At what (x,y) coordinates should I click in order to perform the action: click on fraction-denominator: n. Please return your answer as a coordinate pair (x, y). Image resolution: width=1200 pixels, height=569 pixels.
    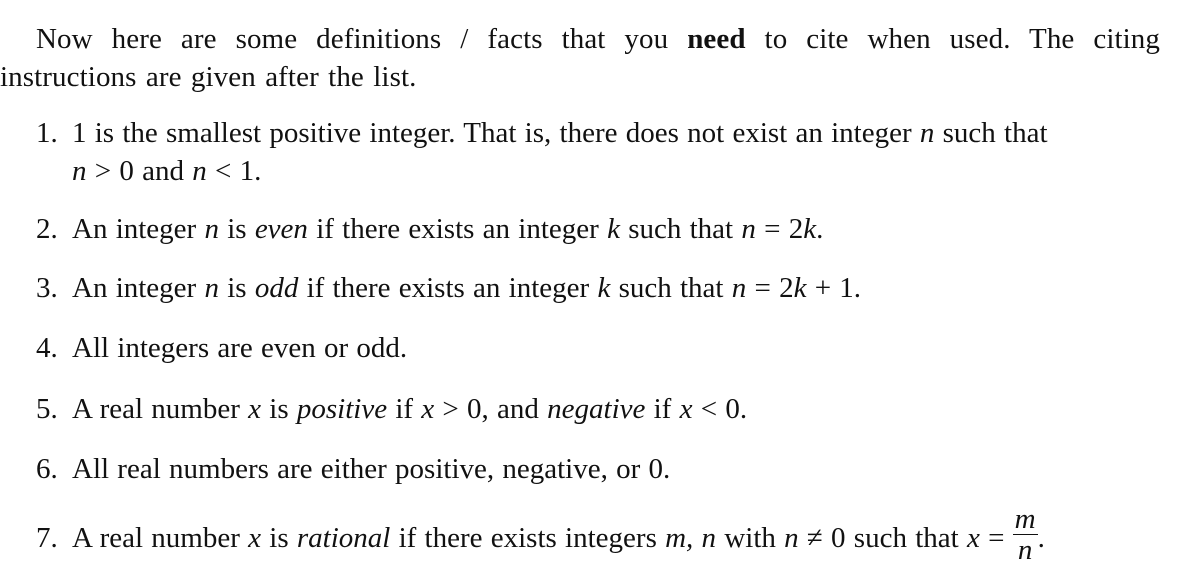
    Looking at the image, I should click on (1025, 550).